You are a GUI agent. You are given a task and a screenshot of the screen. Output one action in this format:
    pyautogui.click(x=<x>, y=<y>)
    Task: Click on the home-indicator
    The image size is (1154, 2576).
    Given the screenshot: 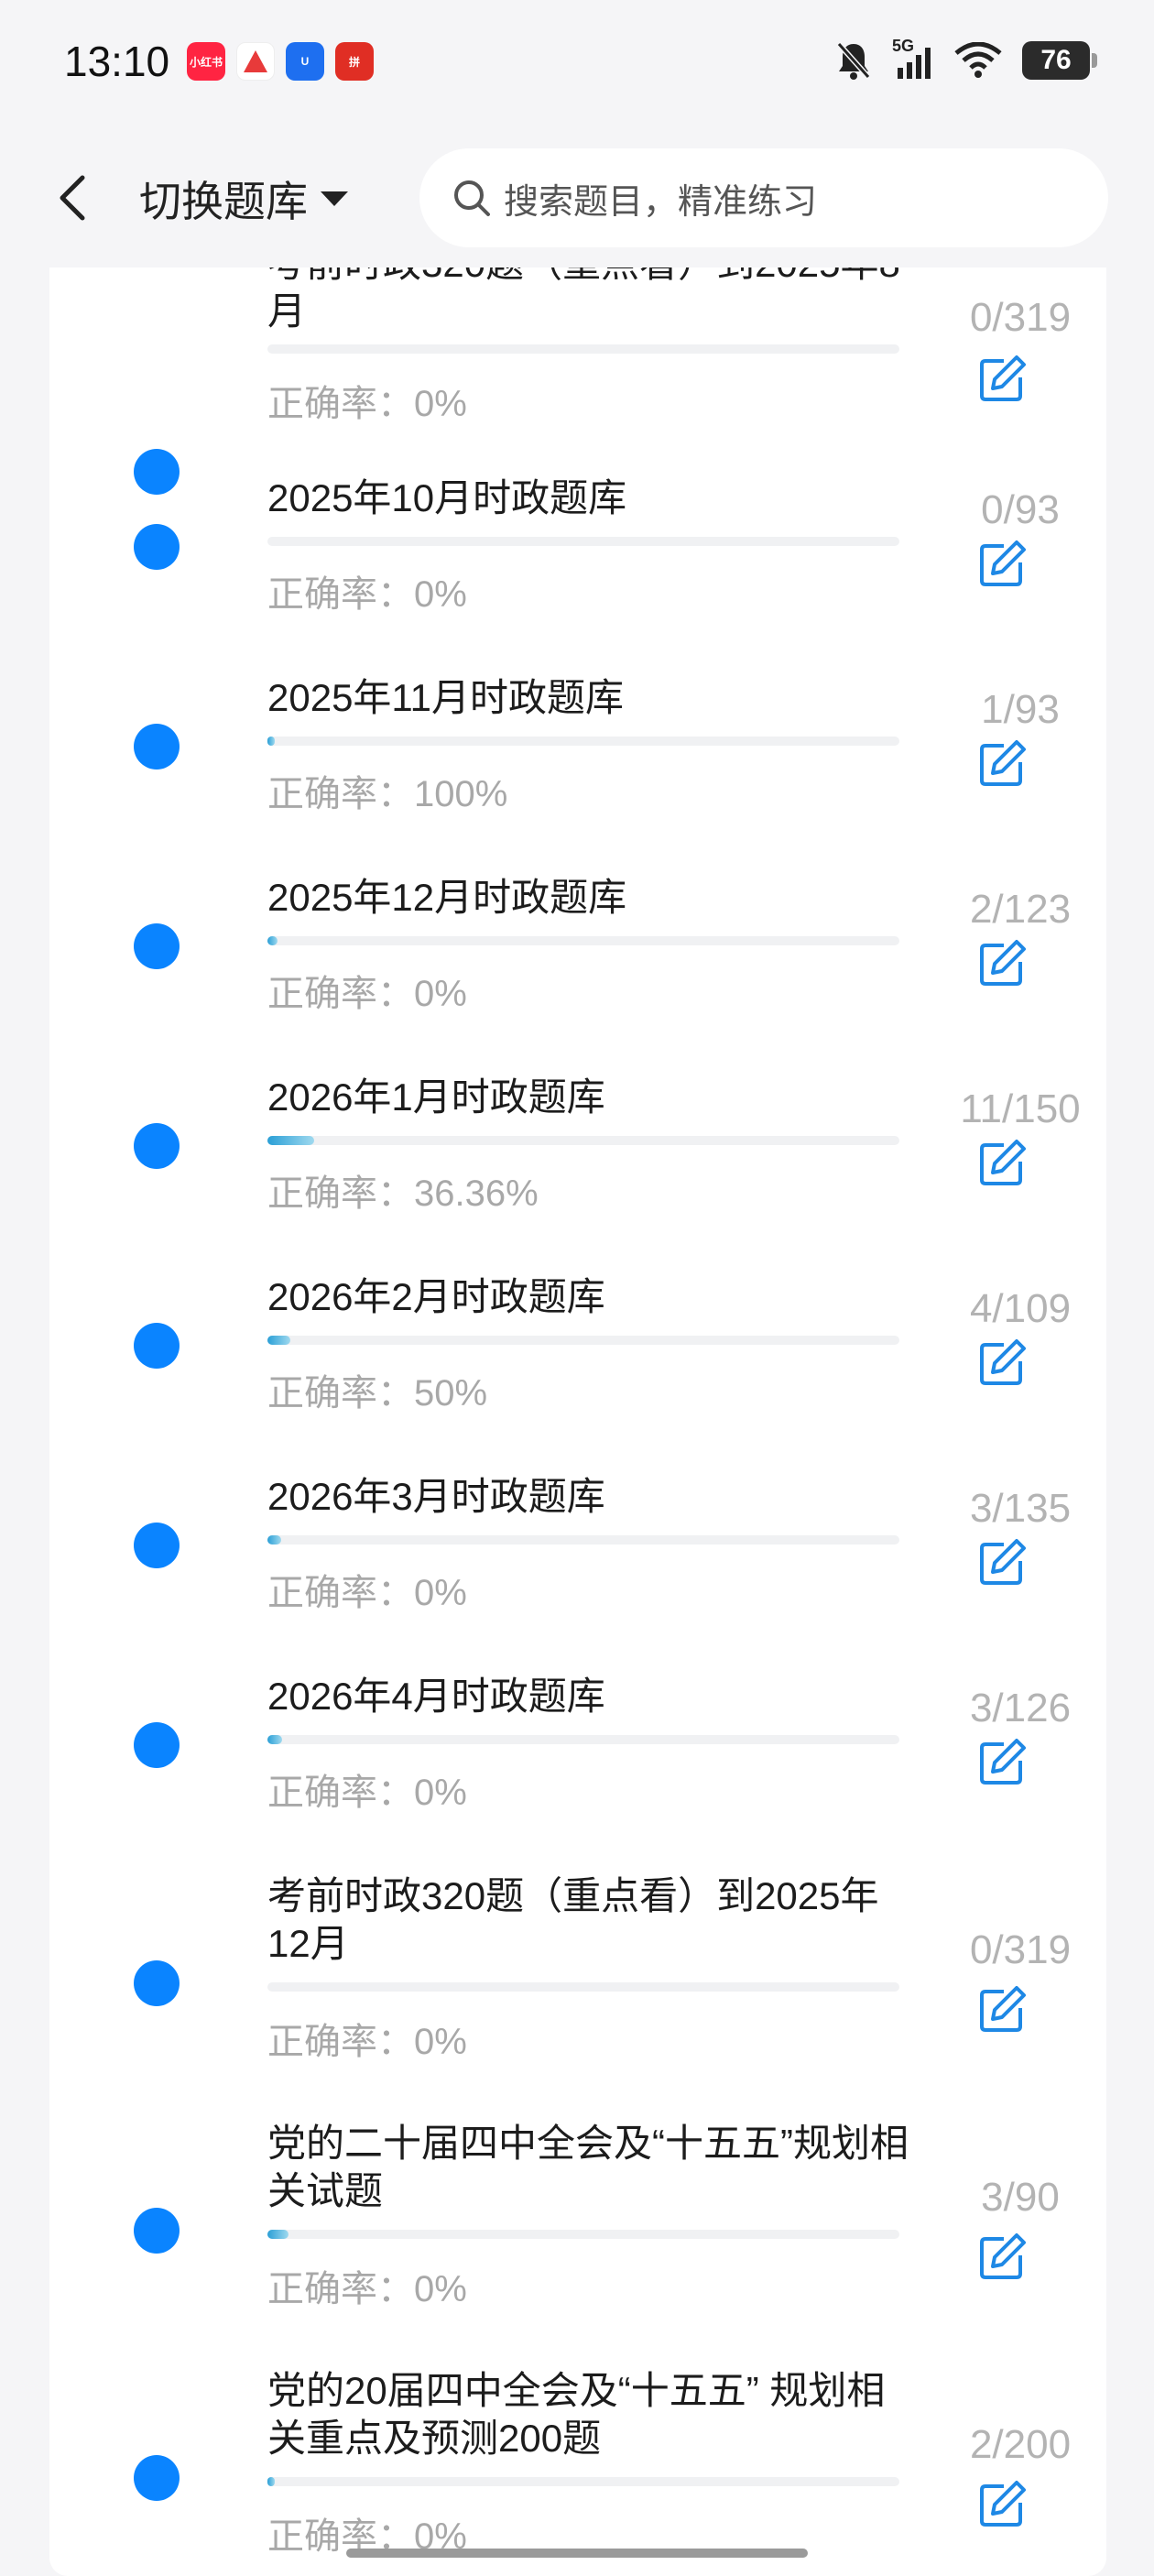 What is the action you would take?
    pyautogui.click(x=577, y=2554)
    